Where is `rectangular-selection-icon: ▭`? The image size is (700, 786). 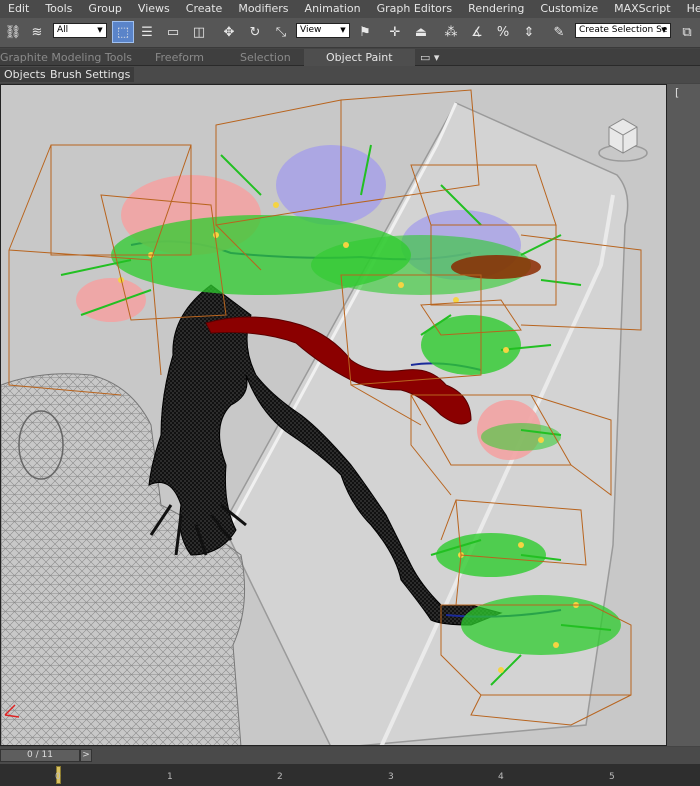 rectangular-selection-icon: ▭ is located at coordinates (173, 32).